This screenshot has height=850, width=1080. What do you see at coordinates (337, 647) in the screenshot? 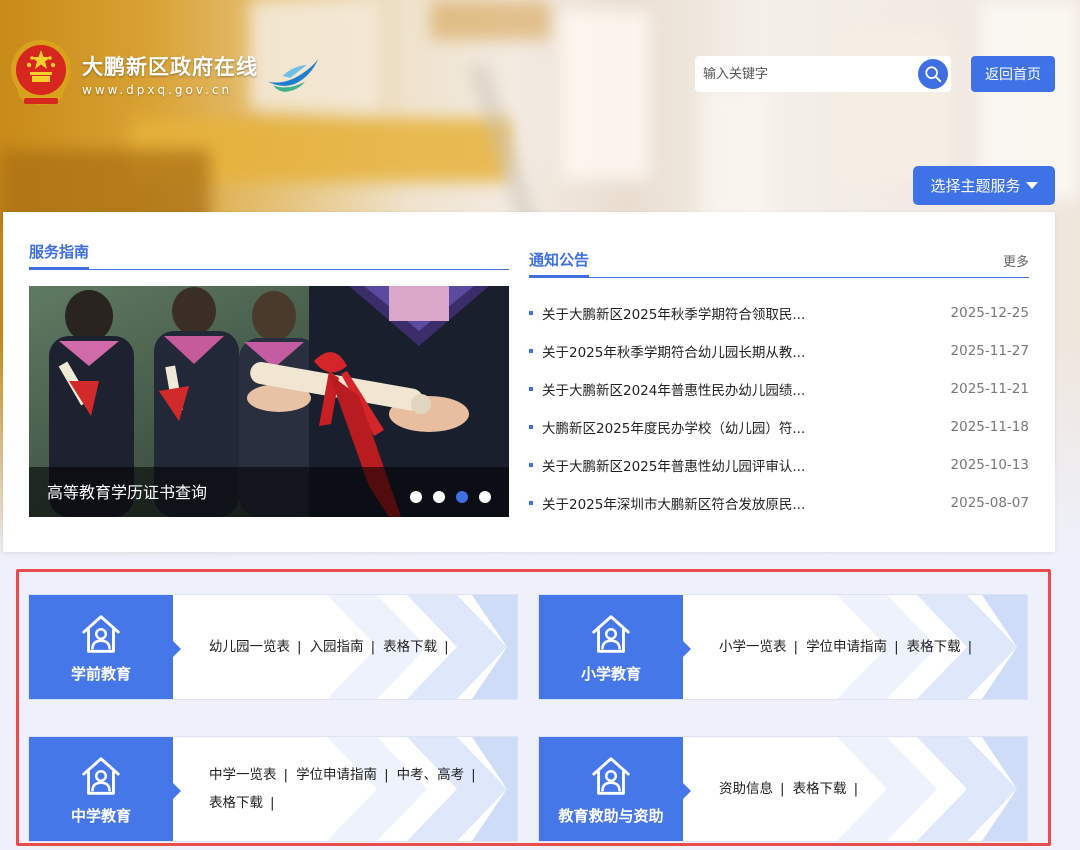
I see `card-link: 入园指南` at bounding box center [337, 647].